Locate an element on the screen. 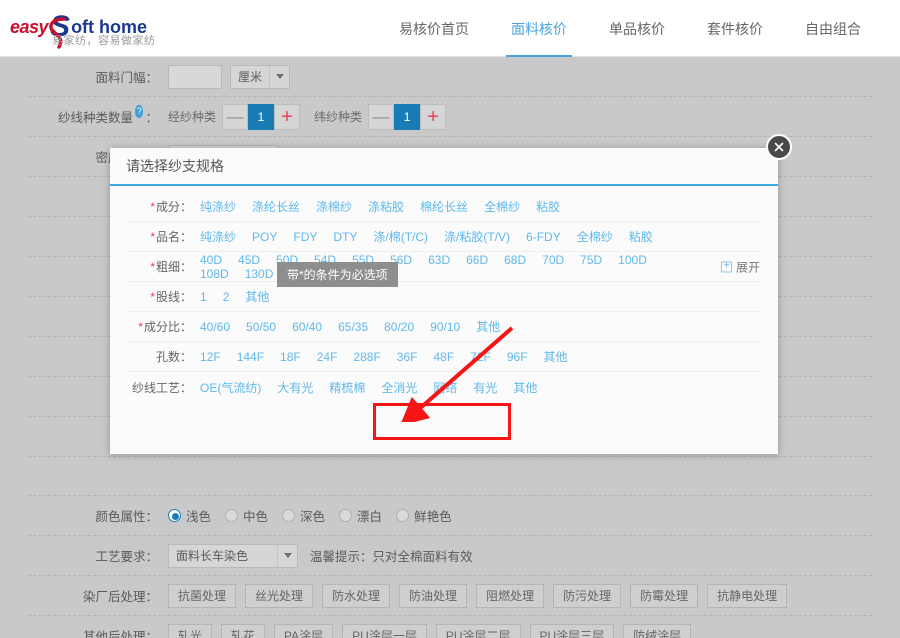 The height and width of the screenshot is (638, 900). radio-color-vivid: 鲜艳色 is located at coordinates (424, 515).